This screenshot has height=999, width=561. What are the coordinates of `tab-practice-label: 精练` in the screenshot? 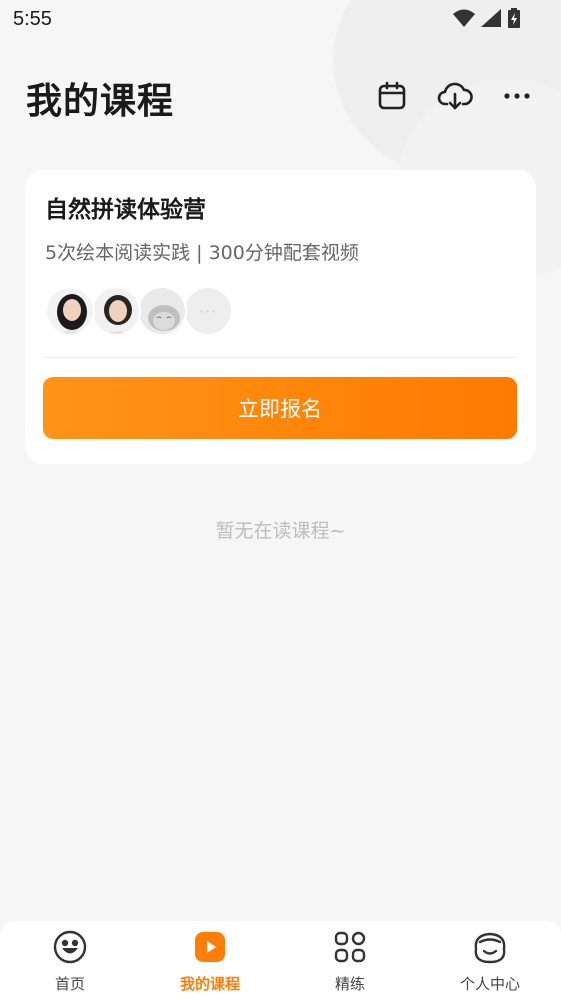 It's located at (349, 984).